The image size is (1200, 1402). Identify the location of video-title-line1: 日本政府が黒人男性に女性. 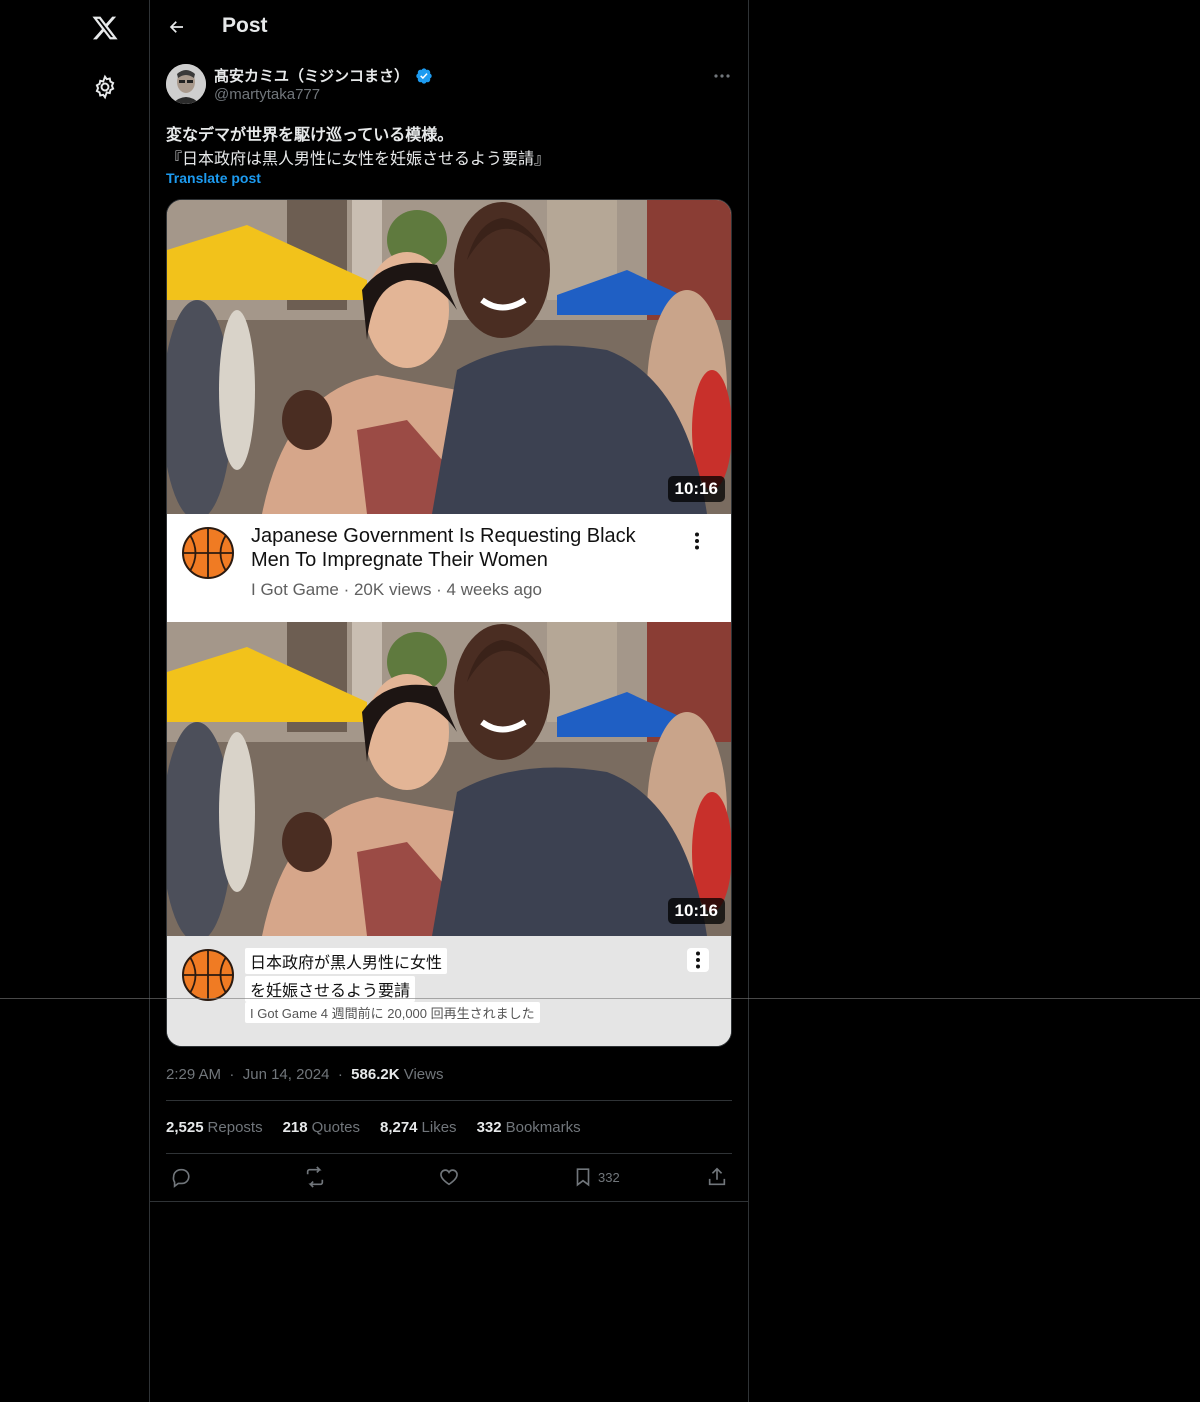
(346, 961).